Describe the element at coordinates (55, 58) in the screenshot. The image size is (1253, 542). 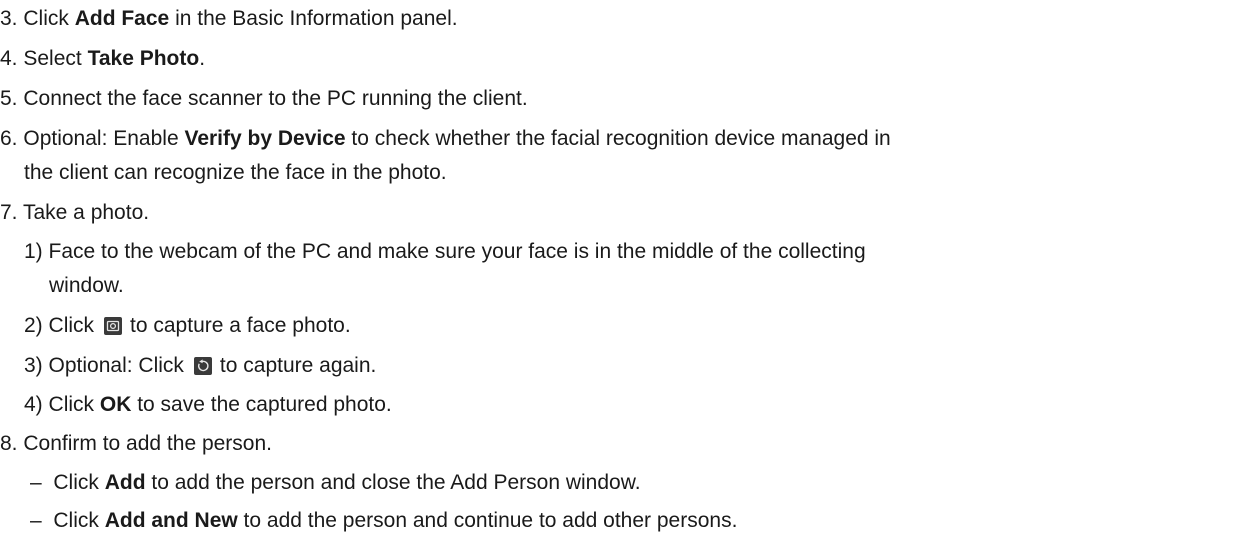
I see `step-text: Select` at that location.